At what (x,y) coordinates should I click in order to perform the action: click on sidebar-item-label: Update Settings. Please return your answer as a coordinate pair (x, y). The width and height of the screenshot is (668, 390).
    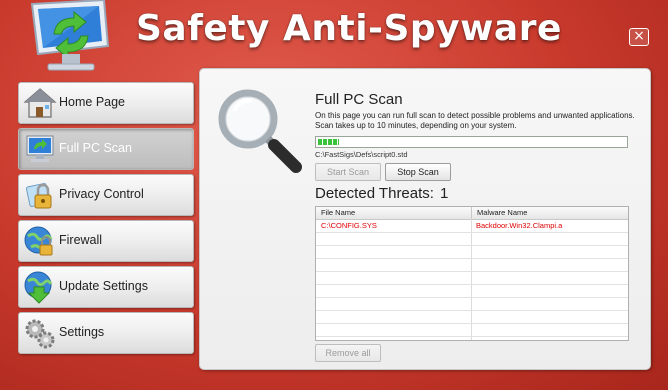
    Looking at the image, I should click on (103, 286).